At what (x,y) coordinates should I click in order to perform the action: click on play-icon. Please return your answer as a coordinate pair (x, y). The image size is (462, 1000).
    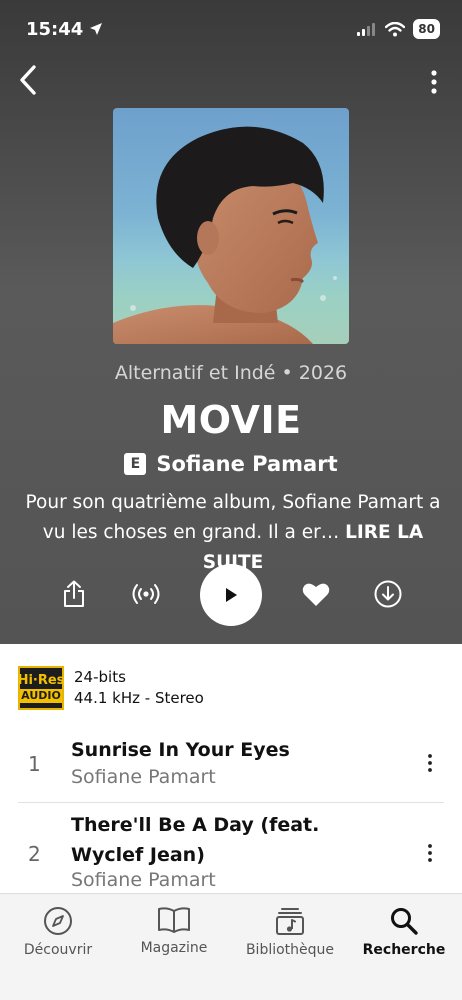
    Looking at the image, I should click on (231, 595).